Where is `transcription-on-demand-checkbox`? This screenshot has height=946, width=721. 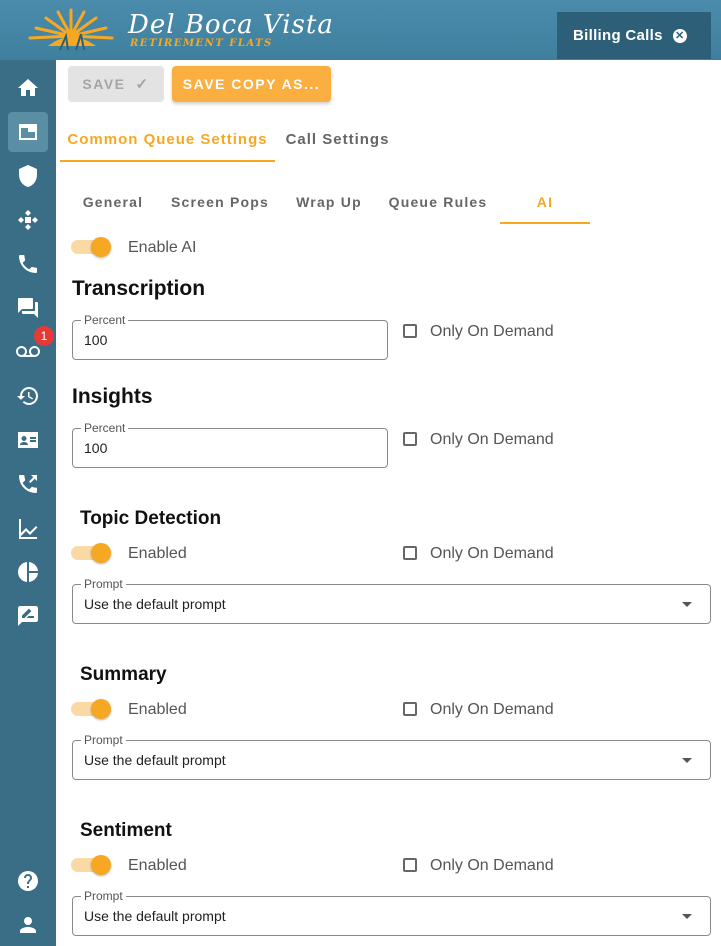 transcription-on-demand-checkbox is located at coordinates (410, 331).